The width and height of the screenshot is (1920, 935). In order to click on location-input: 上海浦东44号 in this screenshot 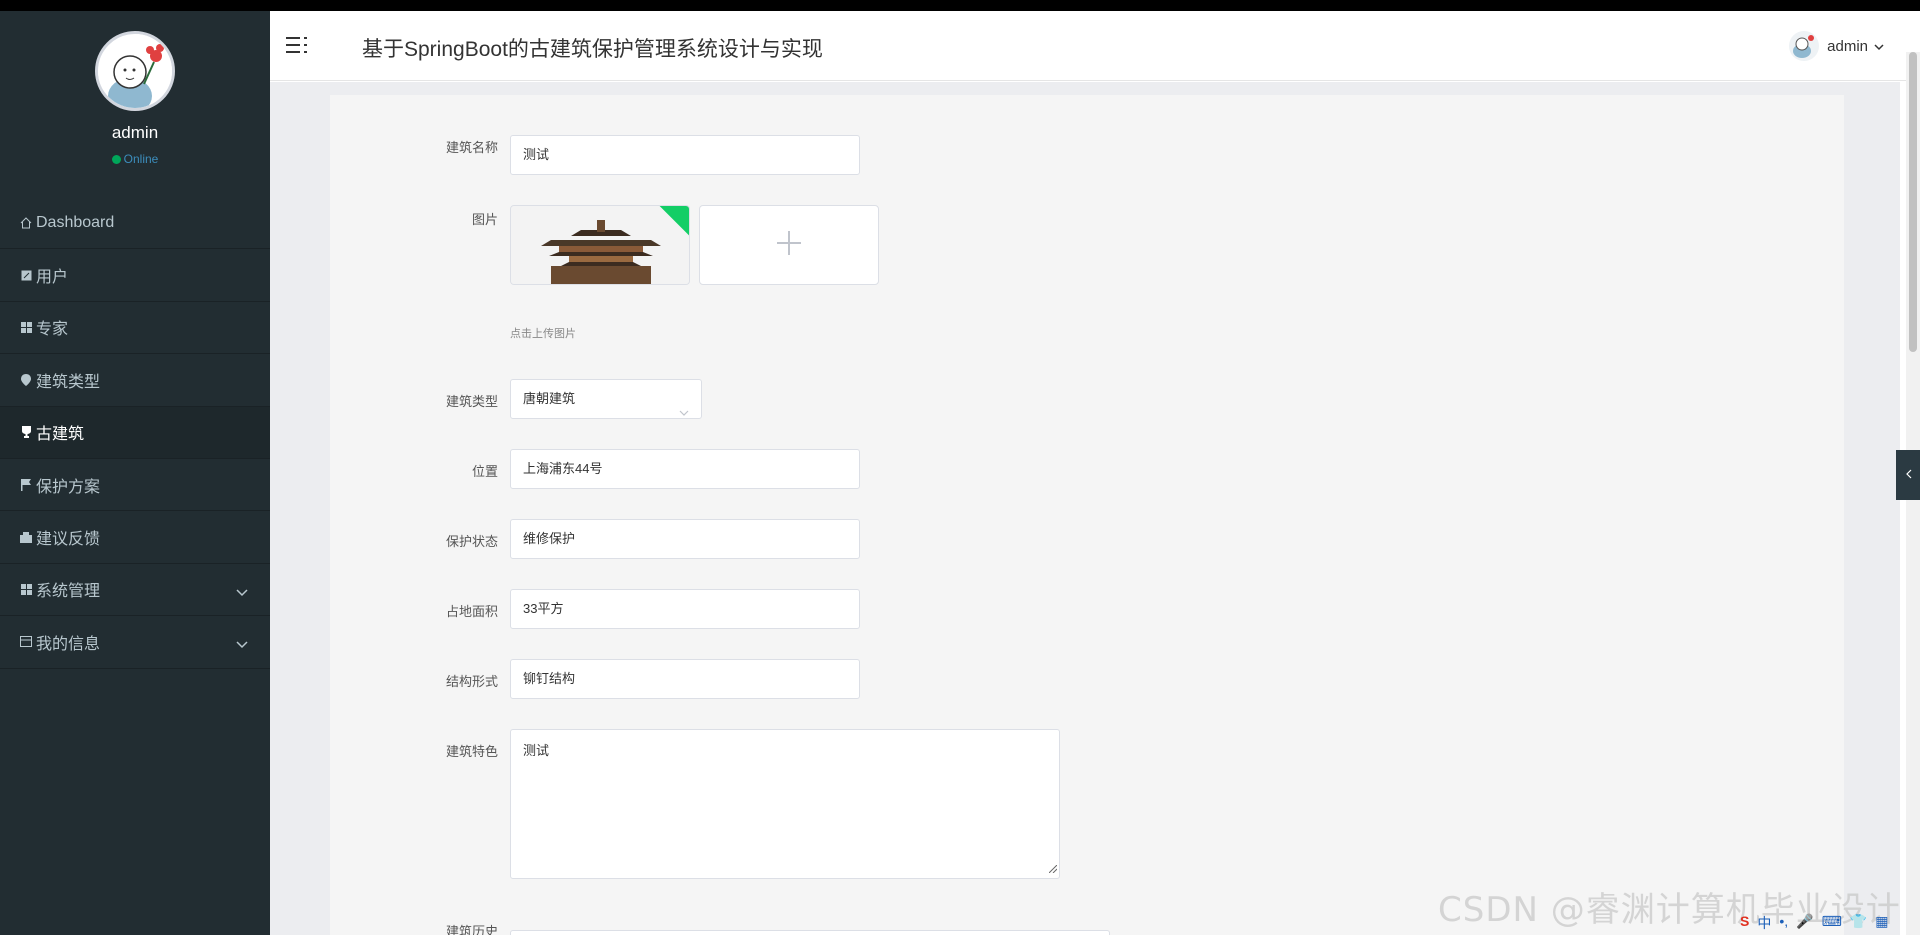, I will do `click(685, 469)`.